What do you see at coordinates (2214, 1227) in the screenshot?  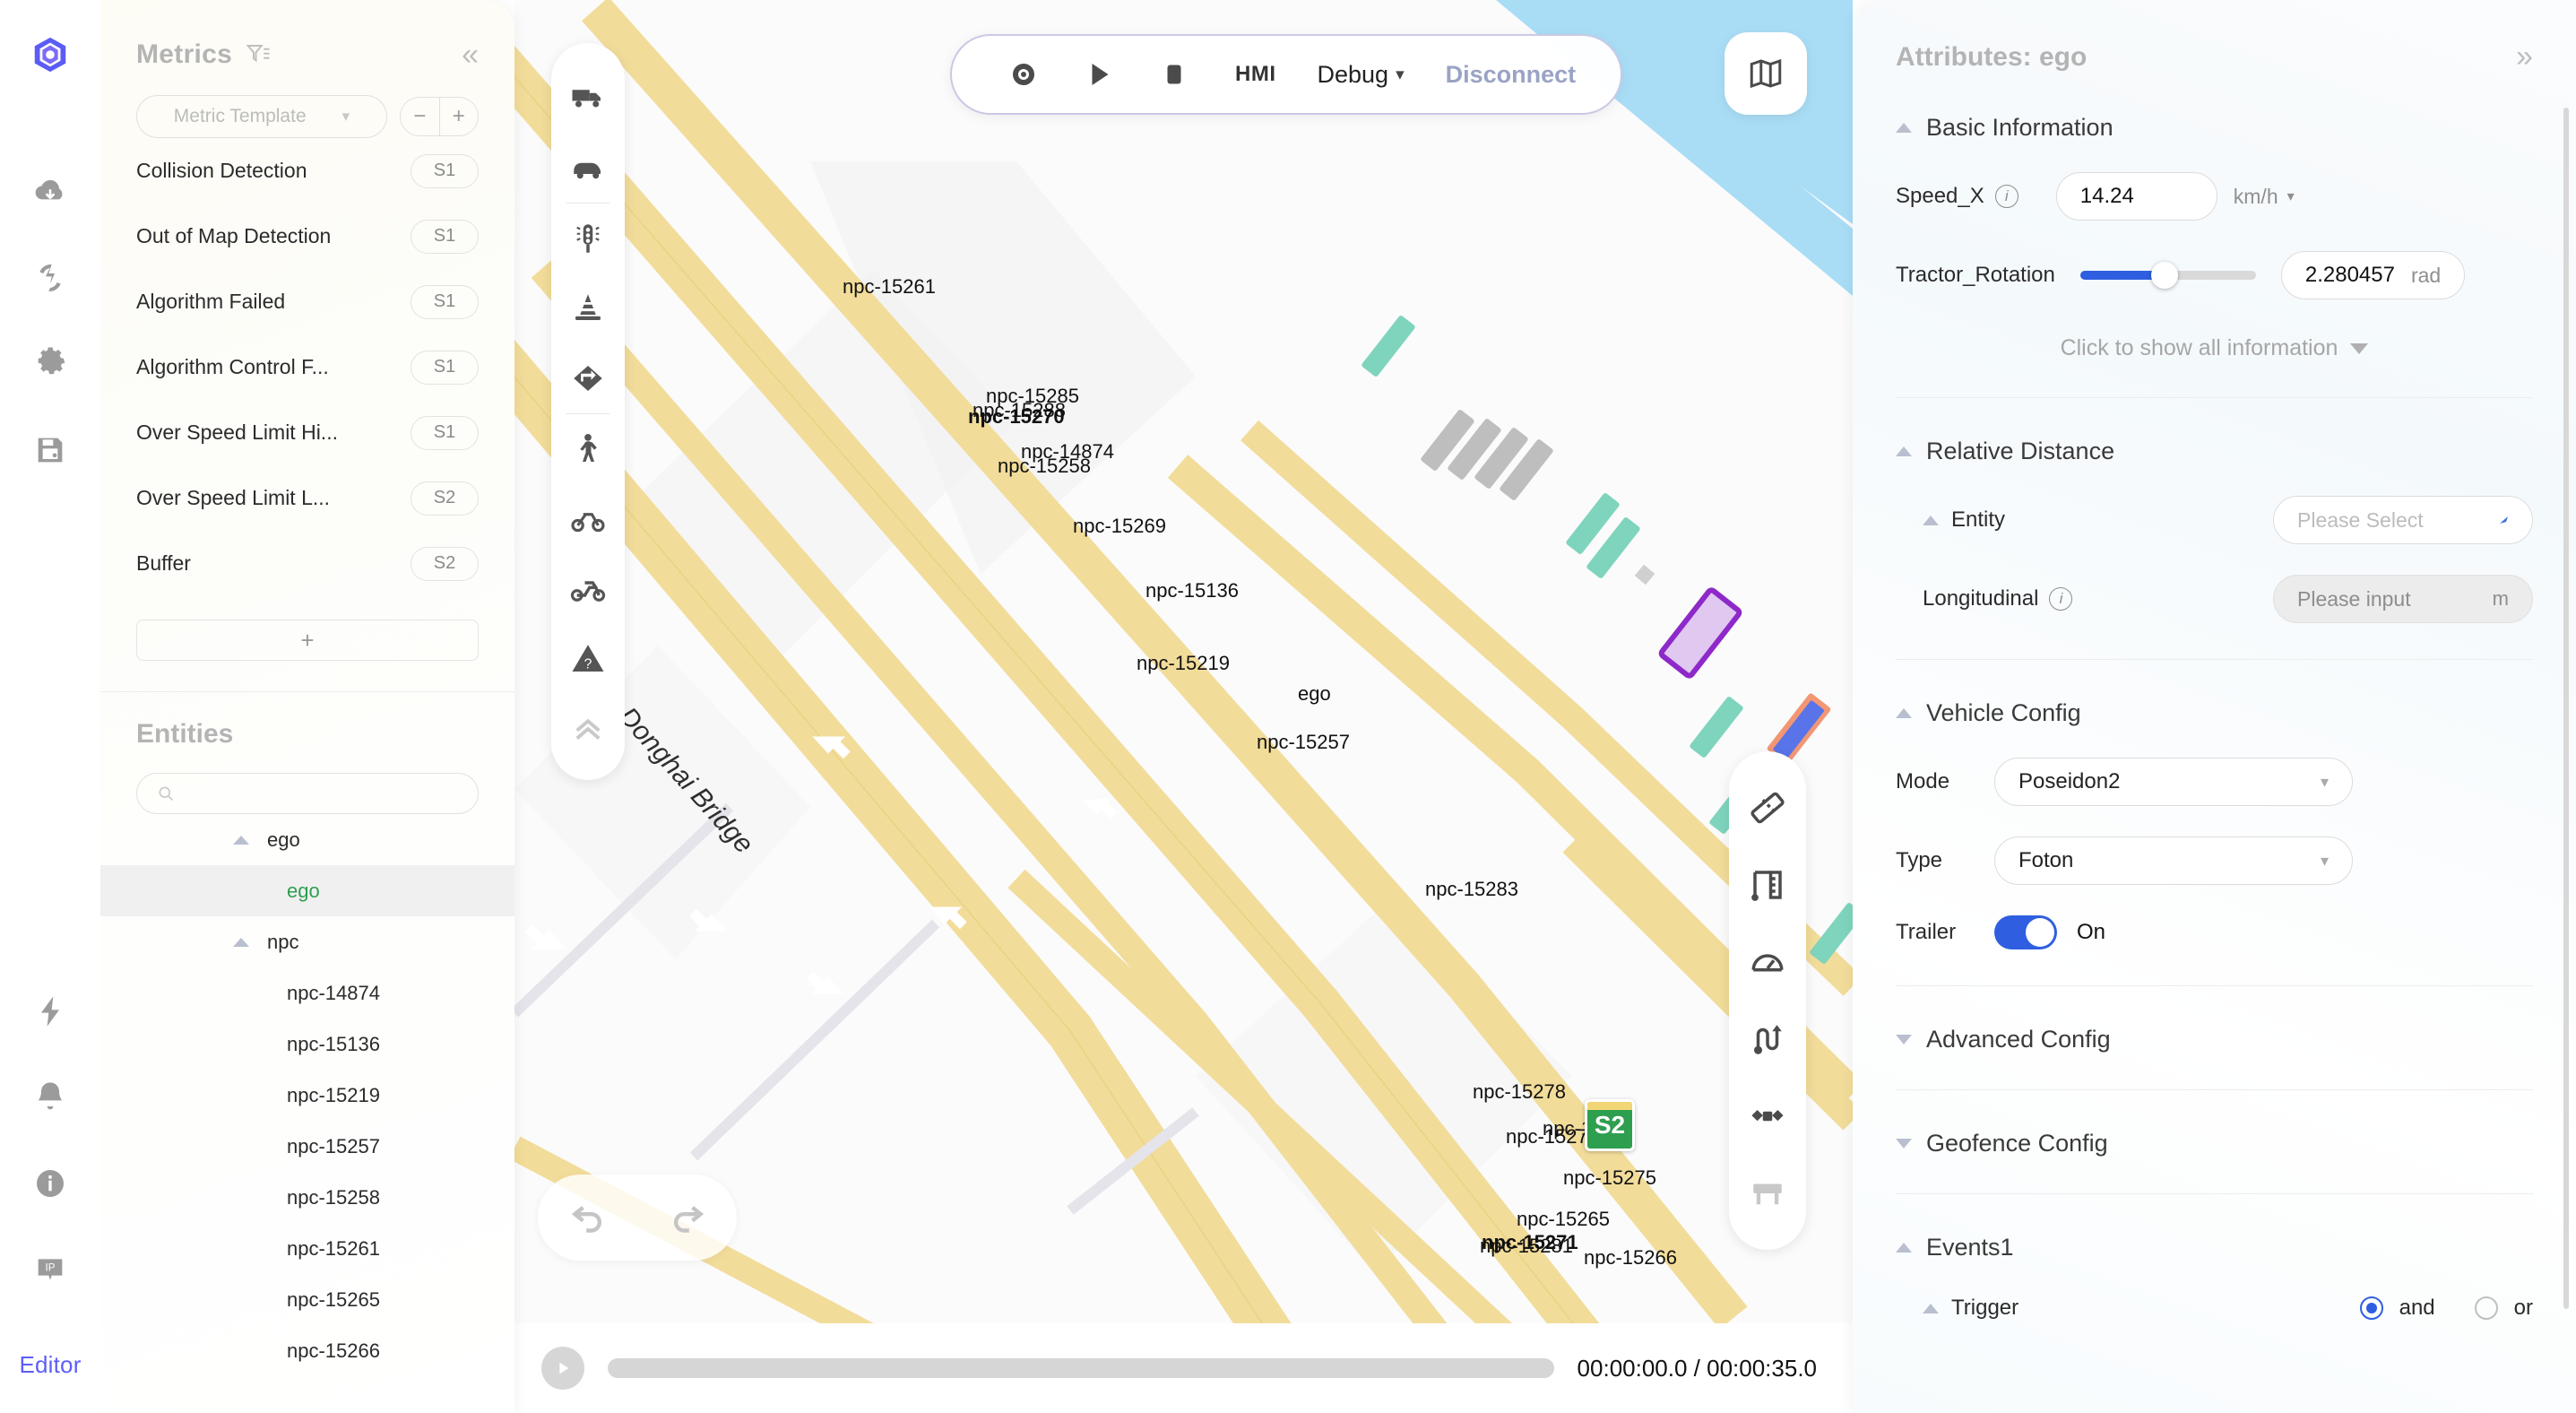 I see `section-events: Events1` at bounding box center [2214, 1227].